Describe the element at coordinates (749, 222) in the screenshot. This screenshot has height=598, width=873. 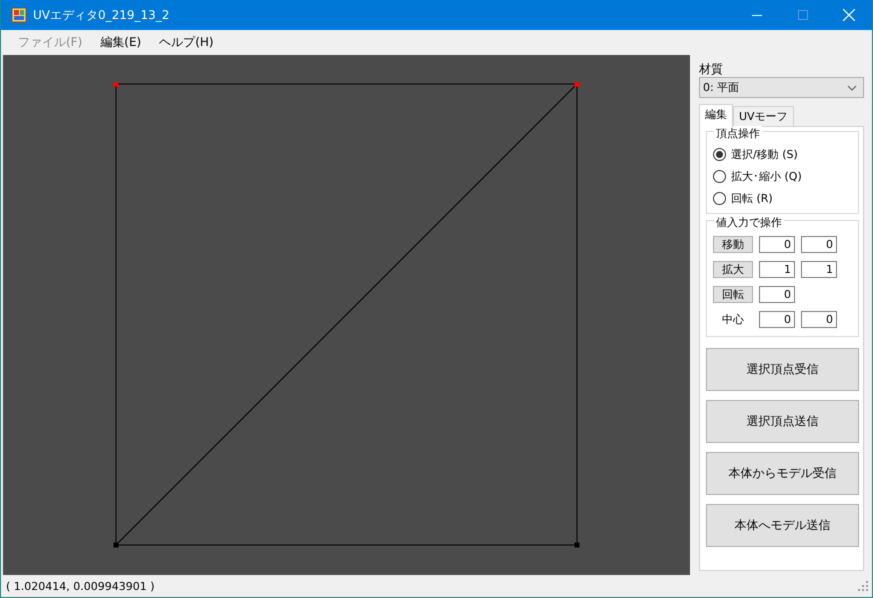
I see `group-title: 値入力で操作` at that location.